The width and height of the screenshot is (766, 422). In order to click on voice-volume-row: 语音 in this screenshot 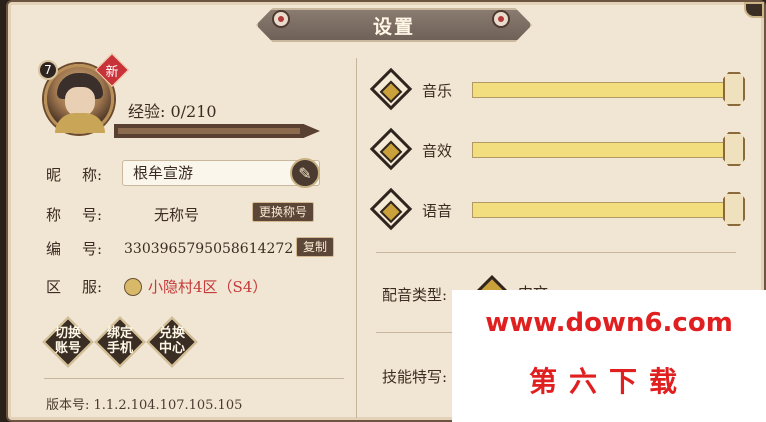, I will do `click(560, 209)`.